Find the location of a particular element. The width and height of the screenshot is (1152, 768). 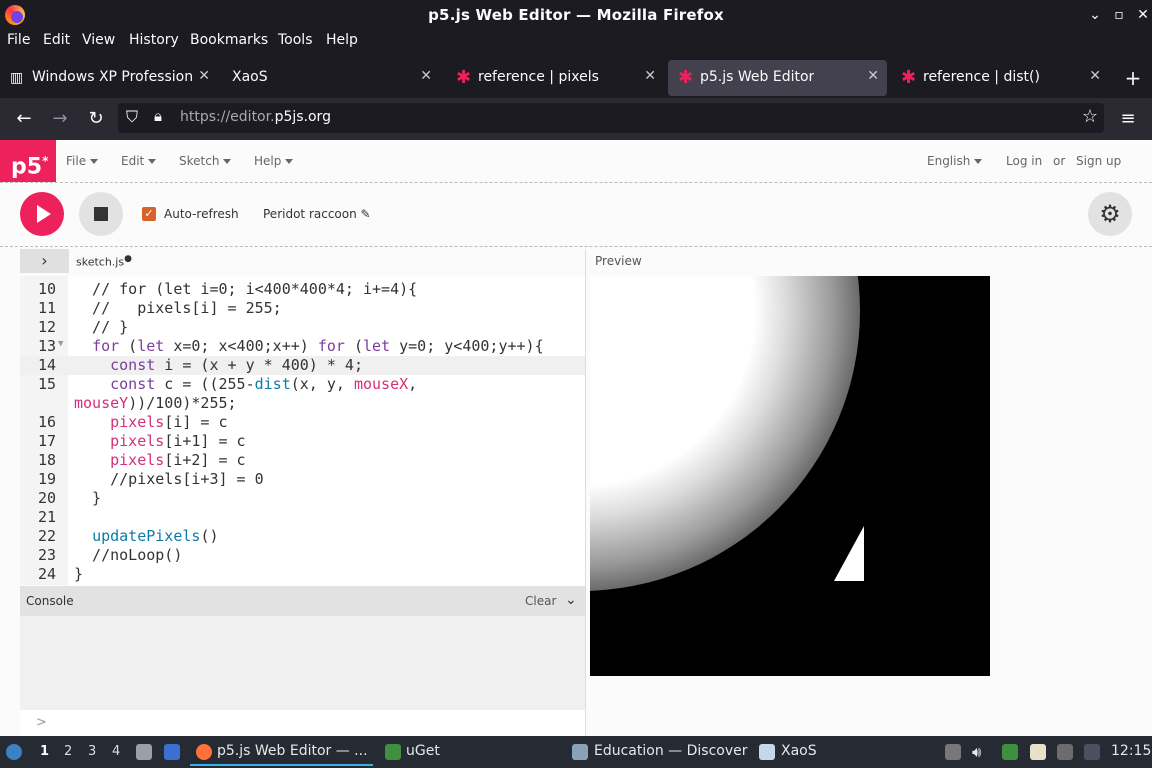

discover-icon is located at coordinates (580, 752).